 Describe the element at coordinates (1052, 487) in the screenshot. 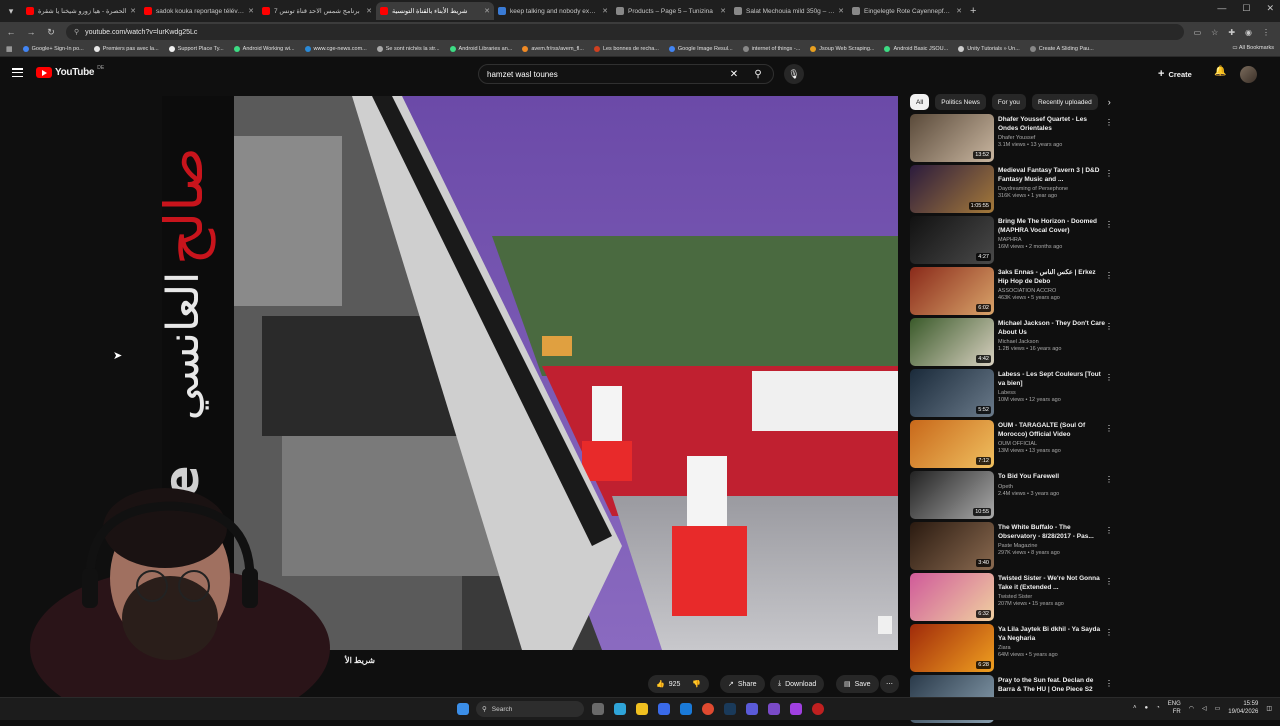

I see `channel-name: Opeth` at that location.